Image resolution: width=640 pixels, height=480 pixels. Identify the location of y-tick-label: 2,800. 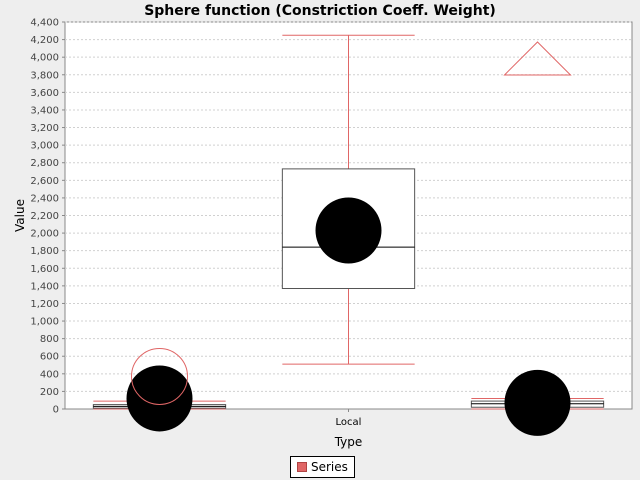
(44, 163).